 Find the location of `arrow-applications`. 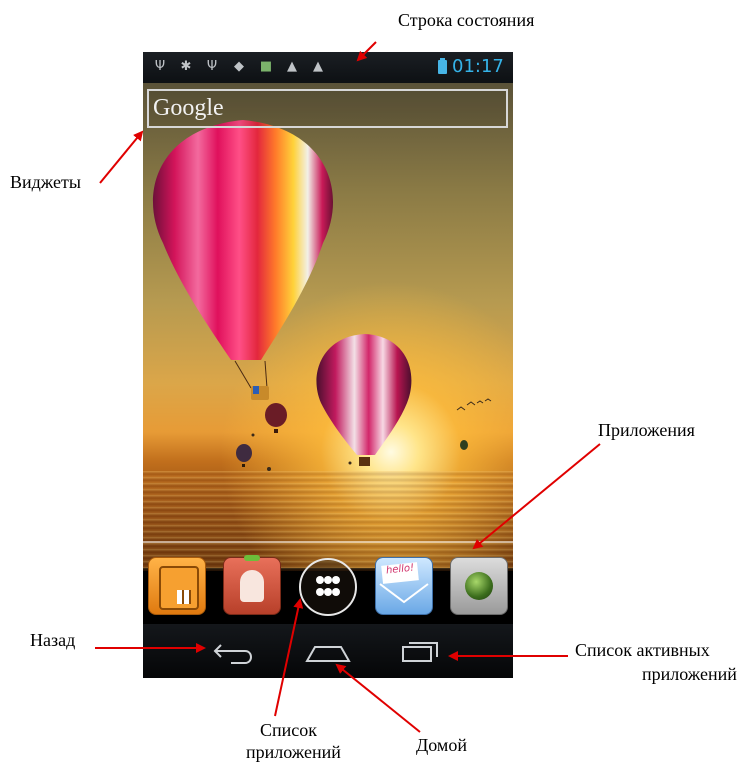

arrow-applications is located at coordinates (536, 496).